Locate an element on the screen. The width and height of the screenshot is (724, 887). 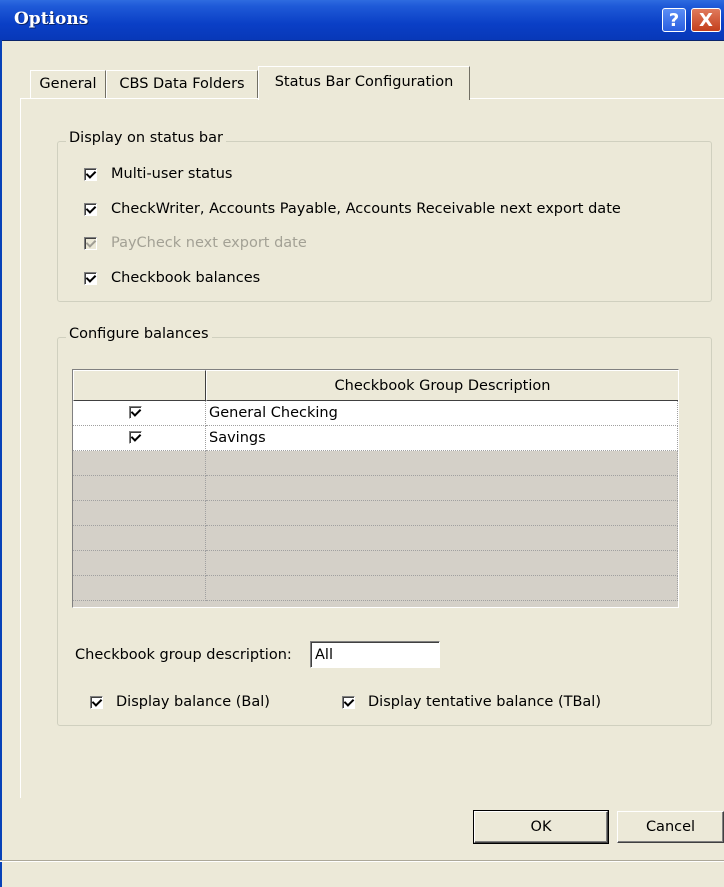
tab-status-bar-configuration: Status Bar Configuration is located at coordinates (364, 83).